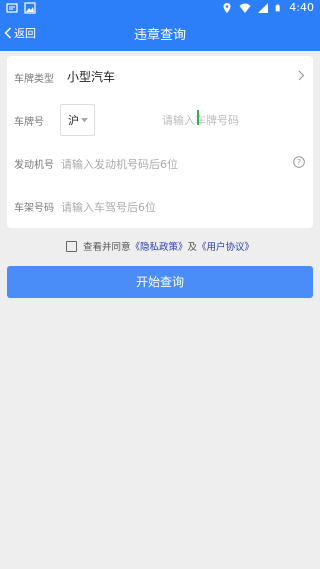  Describe the element at coordinates (227, 7) in the screenshot. I see `location-icon` at that location.